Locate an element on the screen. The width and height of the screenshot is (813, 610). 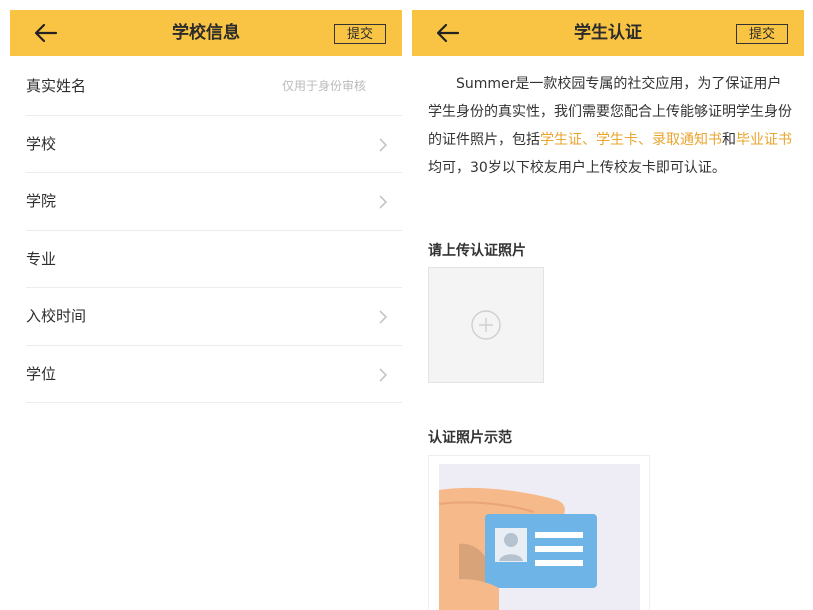
sample-photo is located at coordinates (539, 532).